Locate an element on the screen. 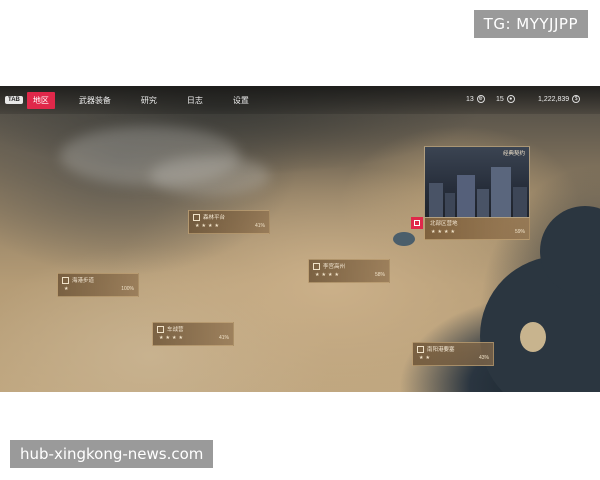 The height and width of the screenshot is (480, 600). resource-money: 1,222,839 $ is located at coordinates (559, 99).